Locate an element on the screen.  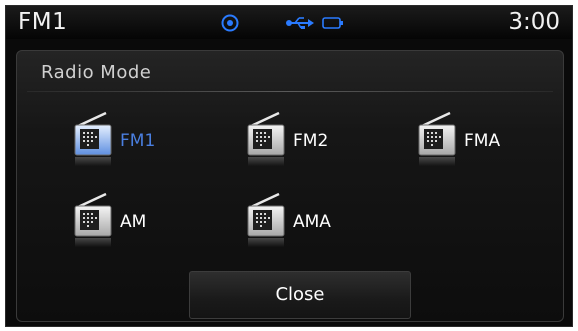
radio-option-label: AM is located at coordinates (133, 222).